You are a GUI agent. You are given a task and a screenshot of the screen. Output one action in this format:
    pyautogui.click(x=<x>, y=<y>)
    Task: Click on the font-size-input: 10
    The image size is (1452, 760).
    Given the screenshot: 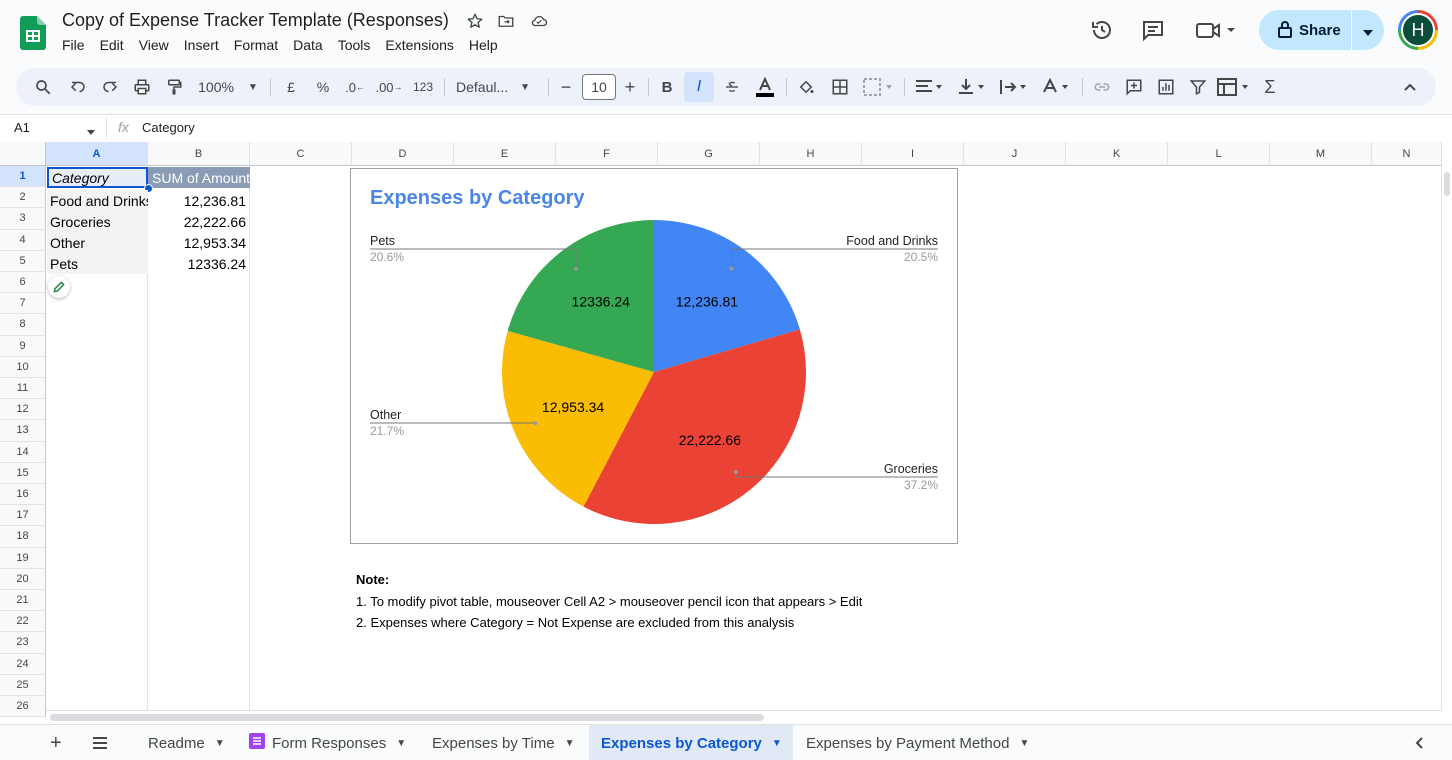 What is the action you would take?
    pyautogui.click(x=599, y=87)
    